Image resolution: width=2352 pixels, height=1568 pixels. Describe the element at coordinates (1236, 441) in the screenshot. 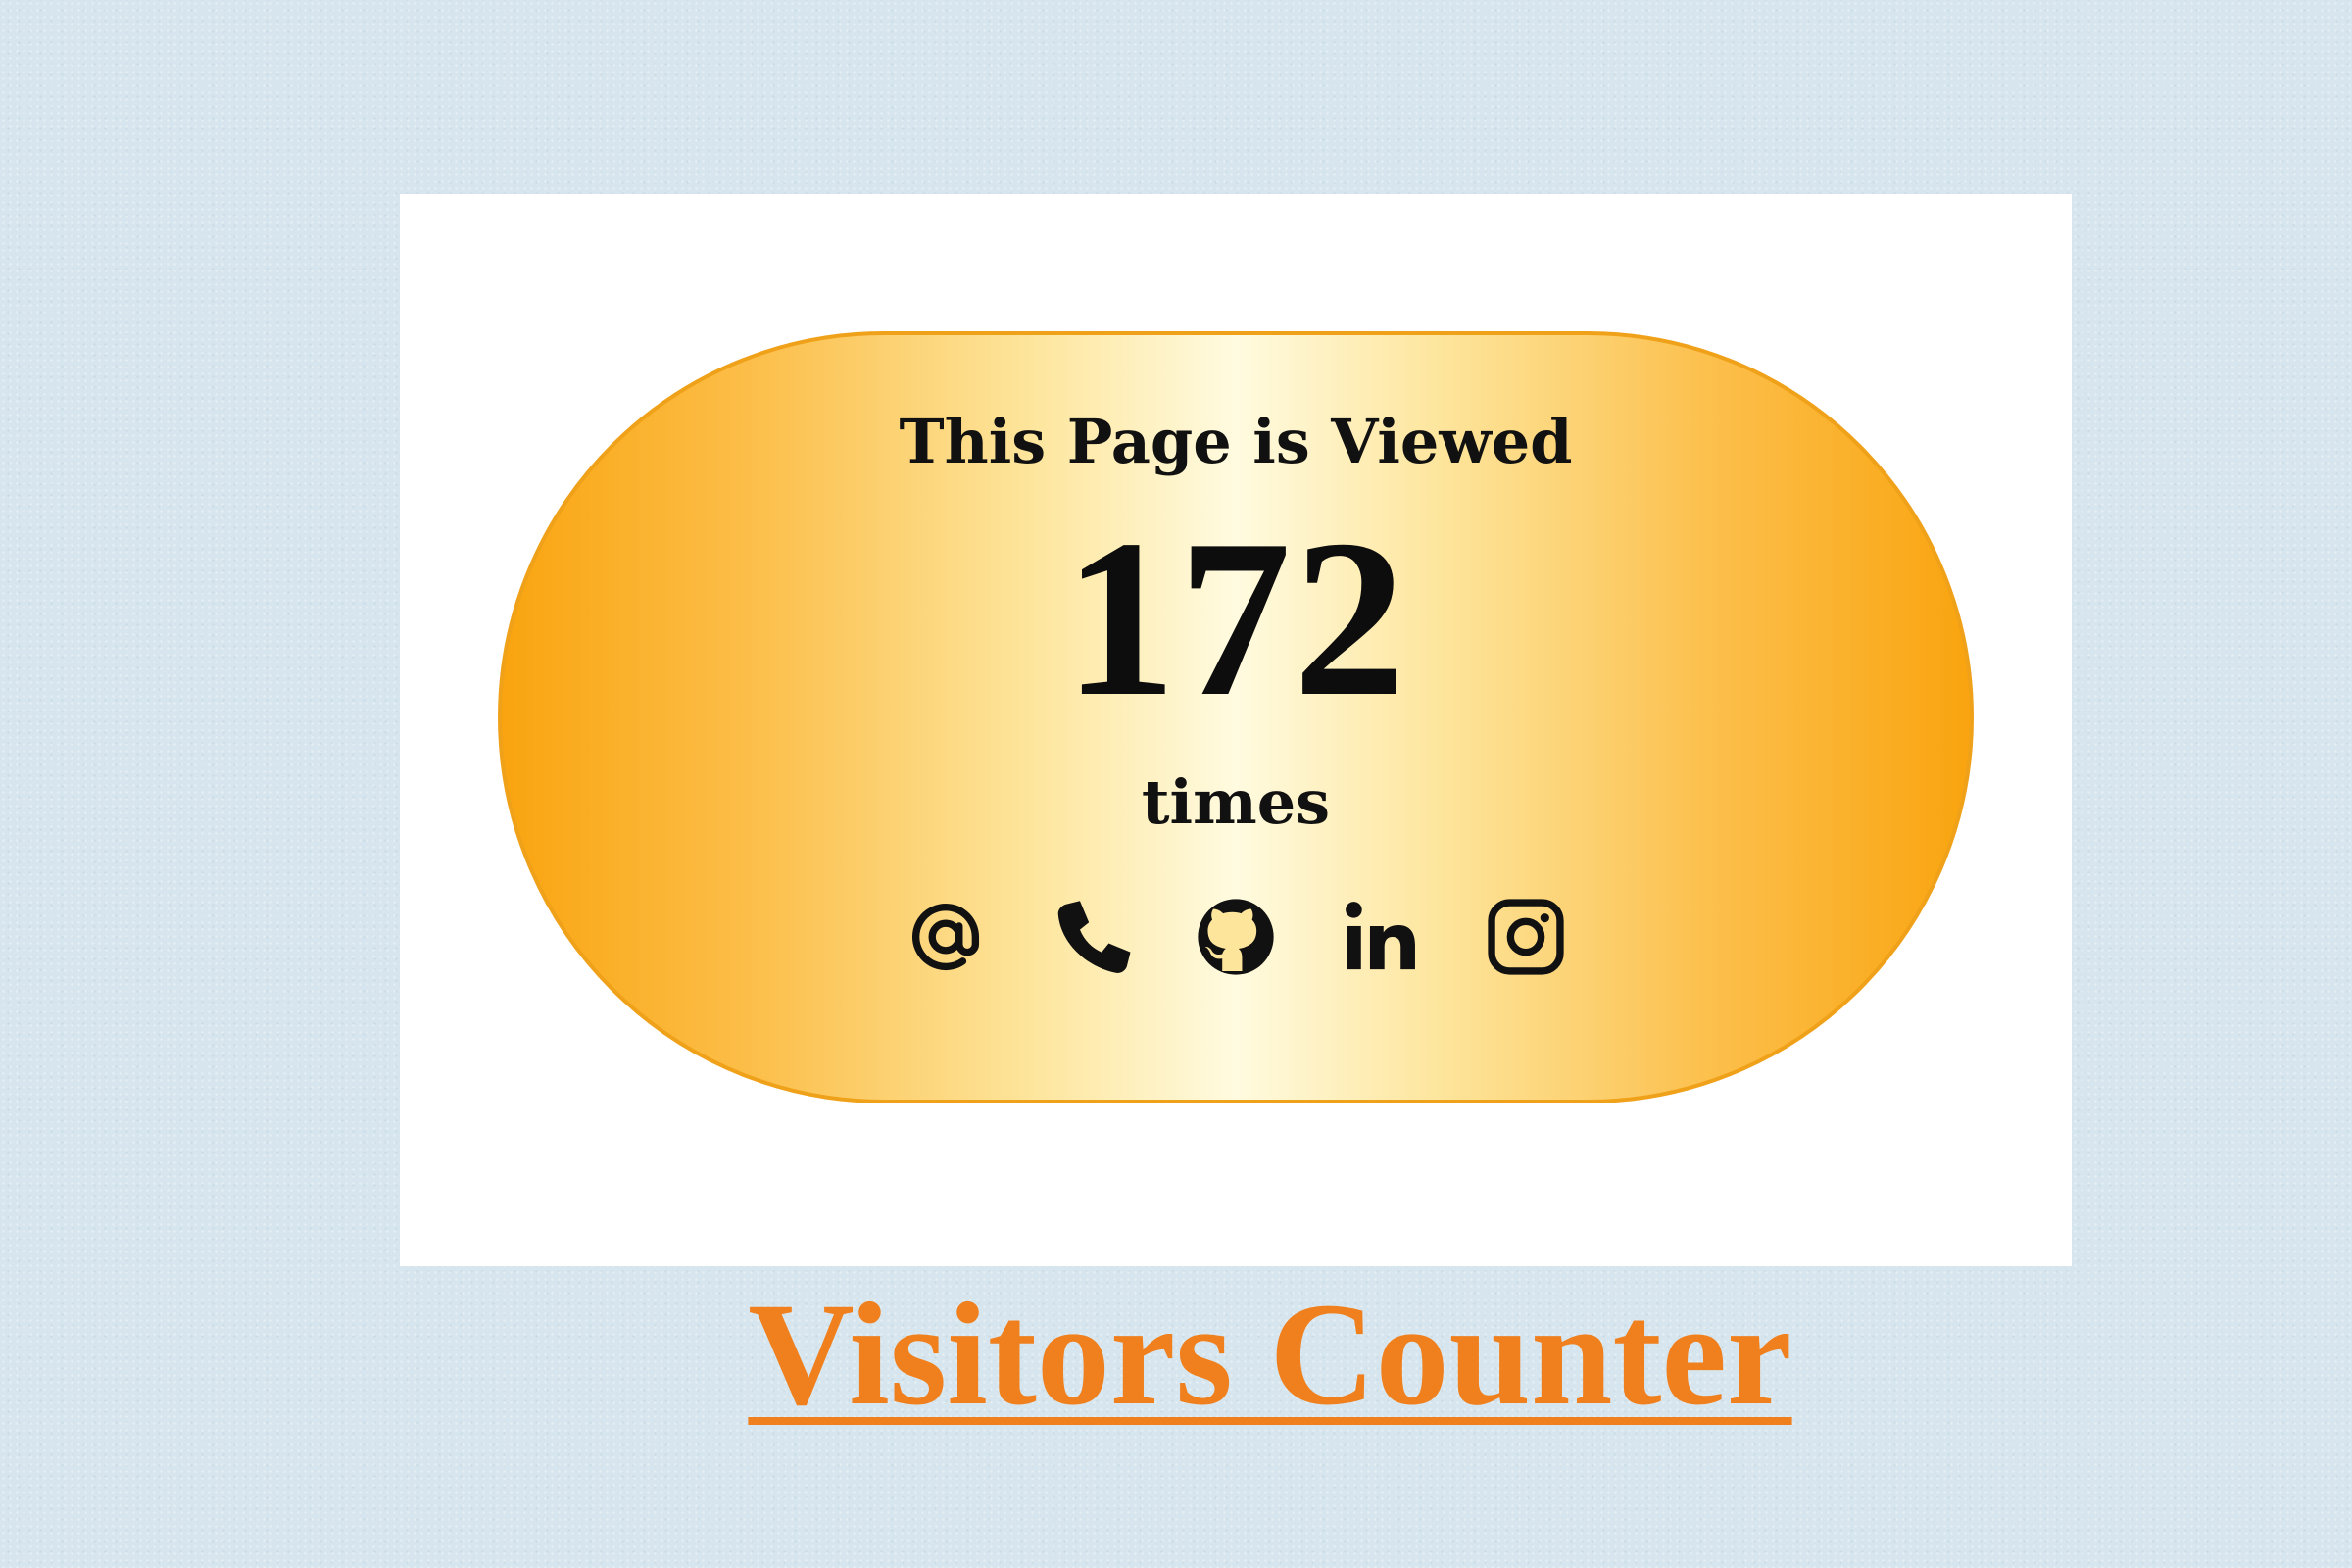

I see `counter-heading: This Page is Viewed` at that location.